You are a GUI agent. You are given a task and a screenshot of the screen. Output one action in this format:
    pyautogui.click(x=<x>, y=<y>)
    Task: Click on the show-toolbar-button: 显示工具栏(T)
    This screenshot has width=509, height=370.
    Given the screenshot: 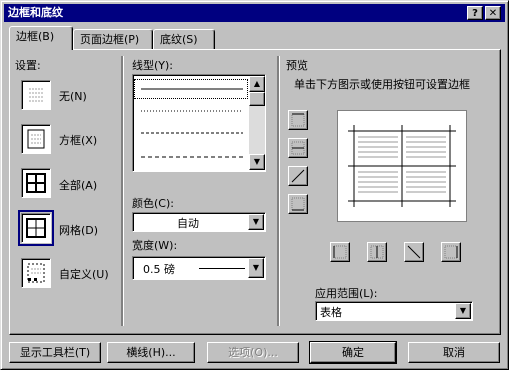 What is the action you would take?
    pyautogui.click(x=55, y=352)
    